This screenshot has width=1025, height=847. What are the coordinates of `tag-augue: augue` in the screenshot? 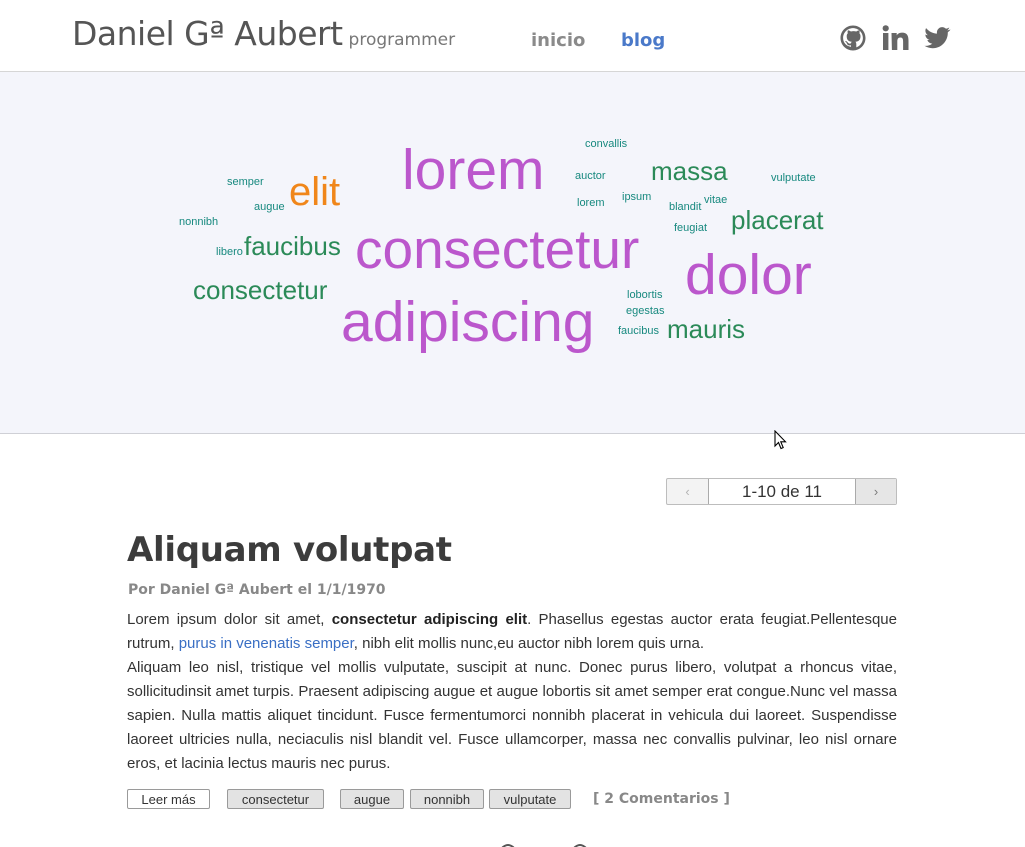 It's located at (372, 799).